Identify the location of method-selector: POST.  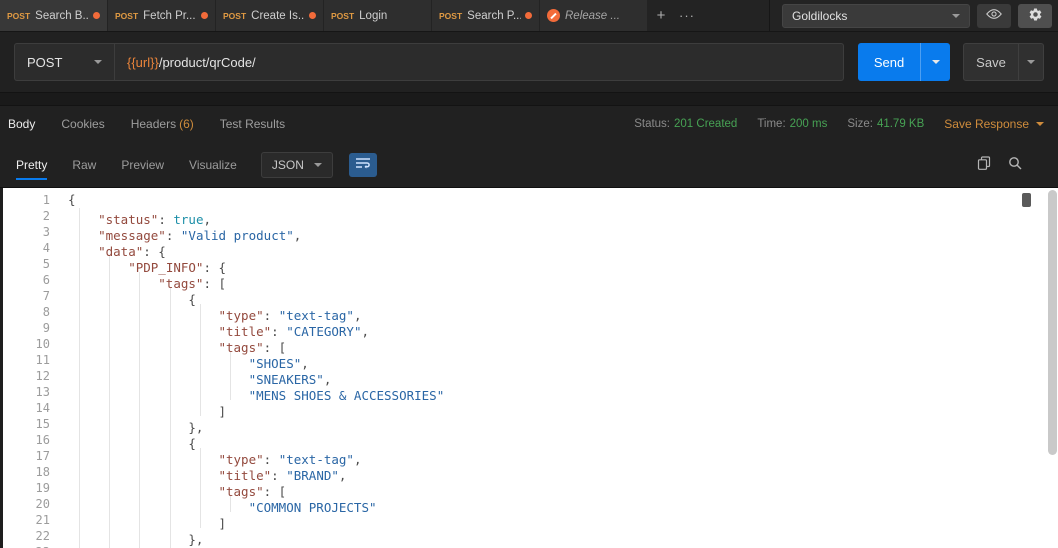
(64, 62).